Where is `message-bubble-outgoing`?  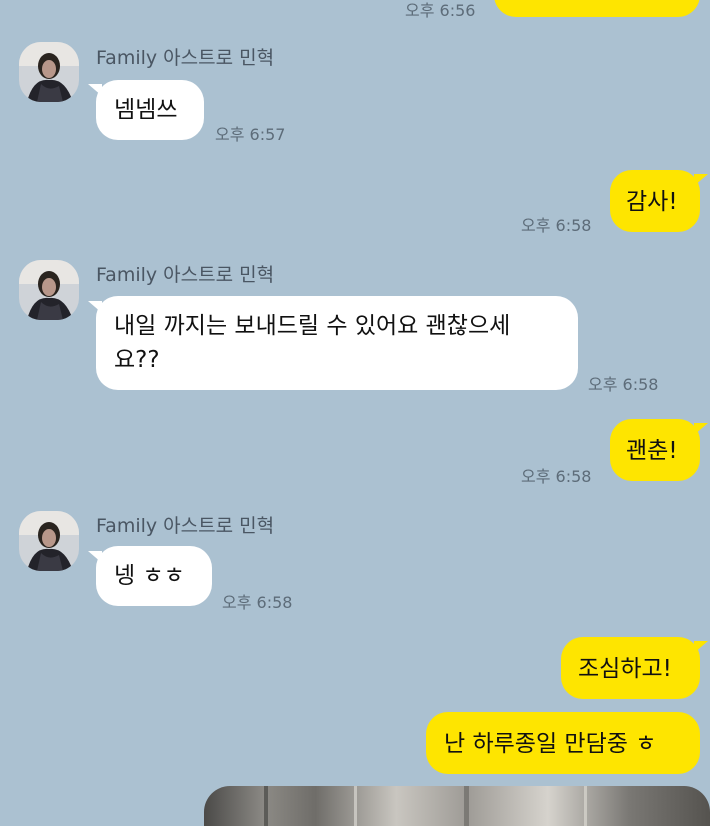 message-bubble-outgoing is located at coordinates (597, 8).